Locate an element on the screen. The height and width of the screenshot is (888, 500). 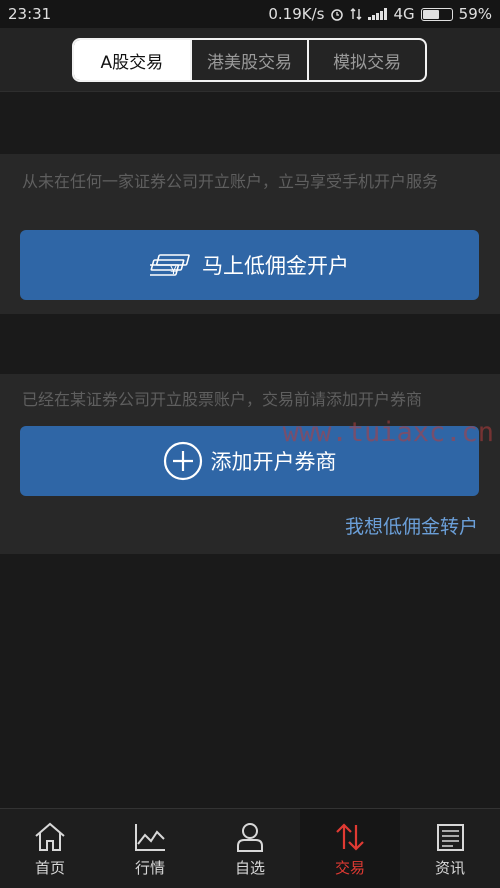
low-commission-transfer-link: 我想低佣金转户 is located at coordinates (411, 525).